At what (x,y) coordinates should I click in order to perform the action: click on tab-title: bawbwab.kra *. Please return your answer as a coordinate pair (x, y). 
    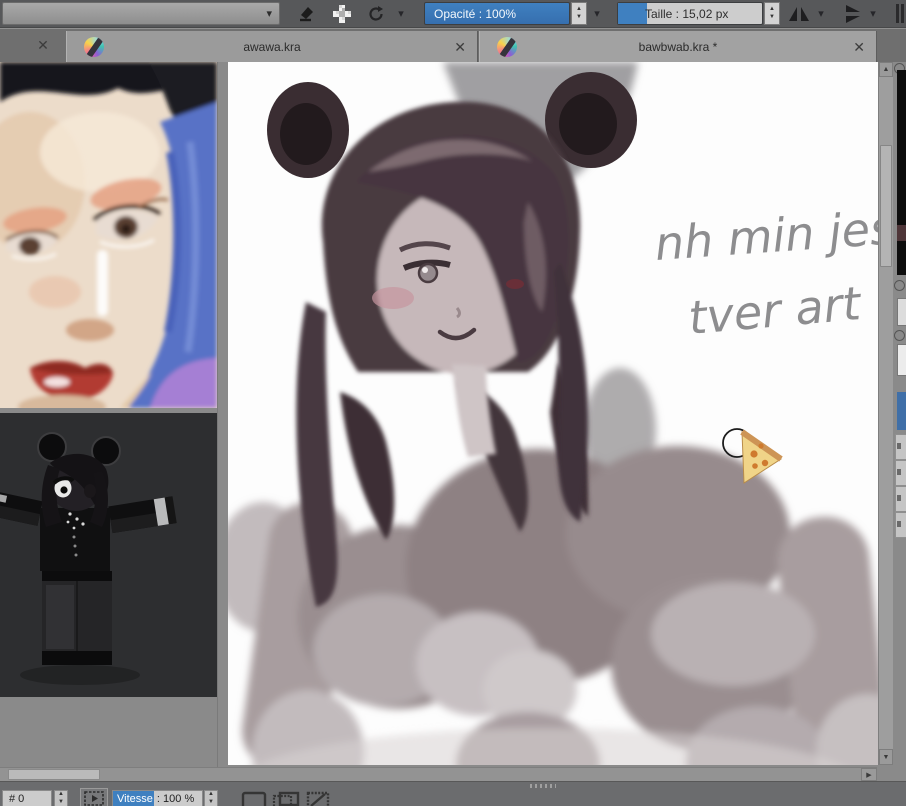
    Looking at the image, I should click on (678, 47).